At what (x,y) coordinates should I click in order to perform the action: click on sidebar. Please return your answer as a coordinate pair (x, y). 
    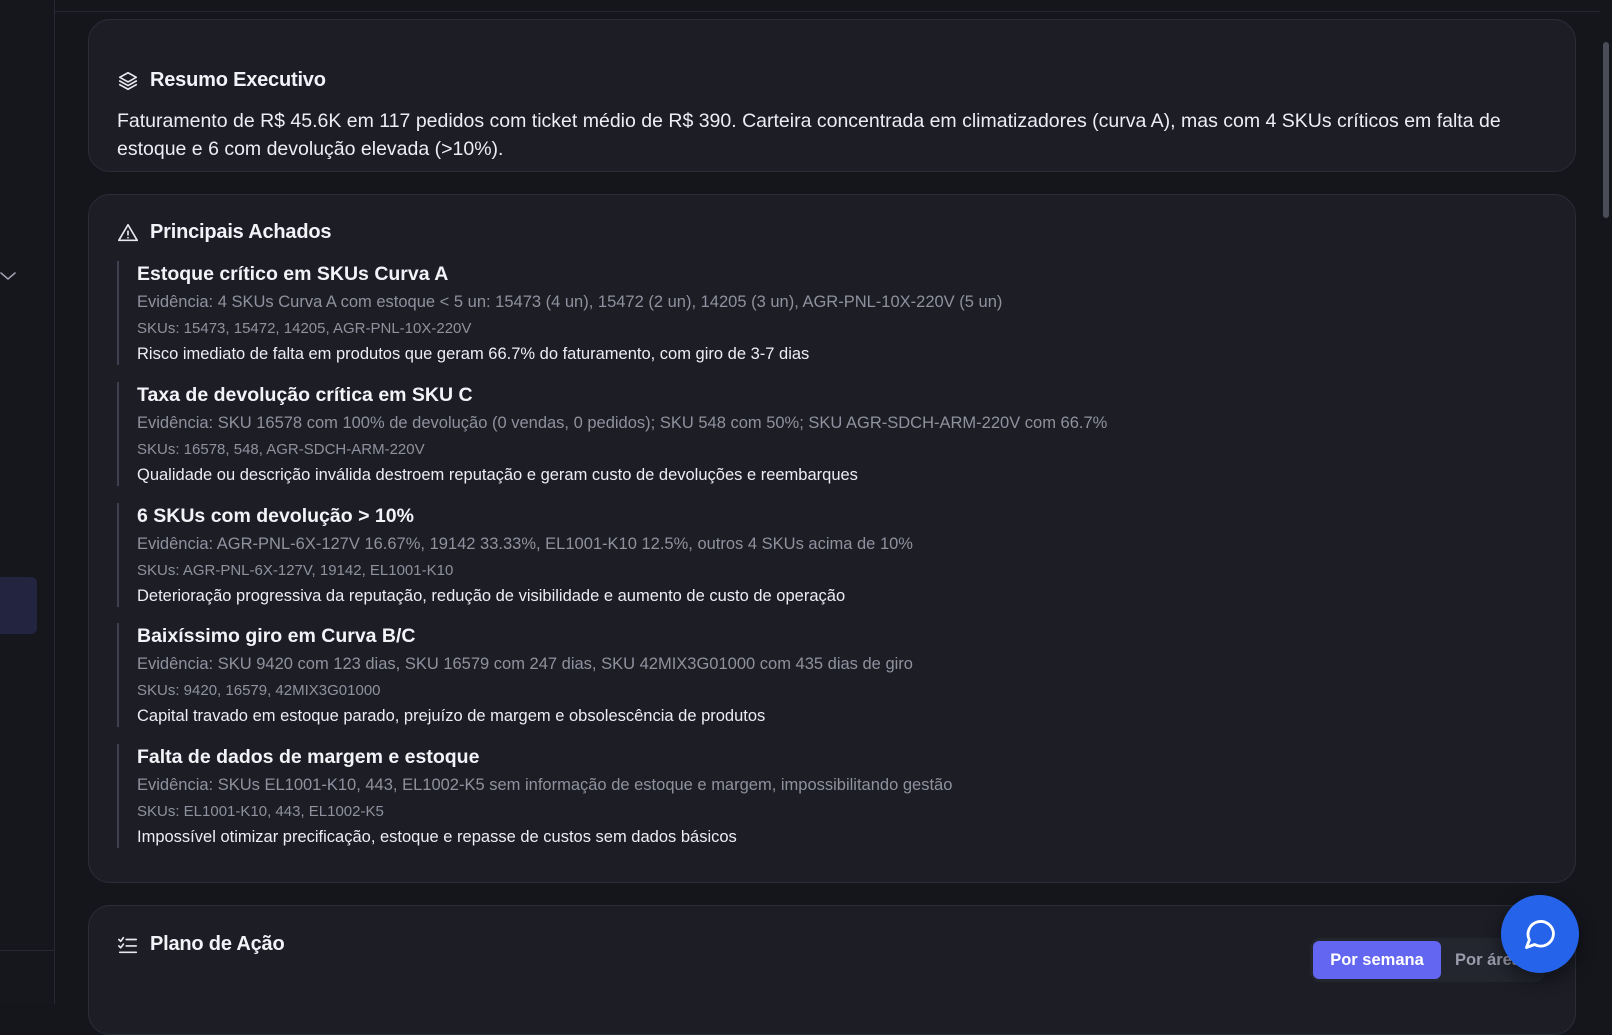
    Looking at the image, I should click on (27, 502).